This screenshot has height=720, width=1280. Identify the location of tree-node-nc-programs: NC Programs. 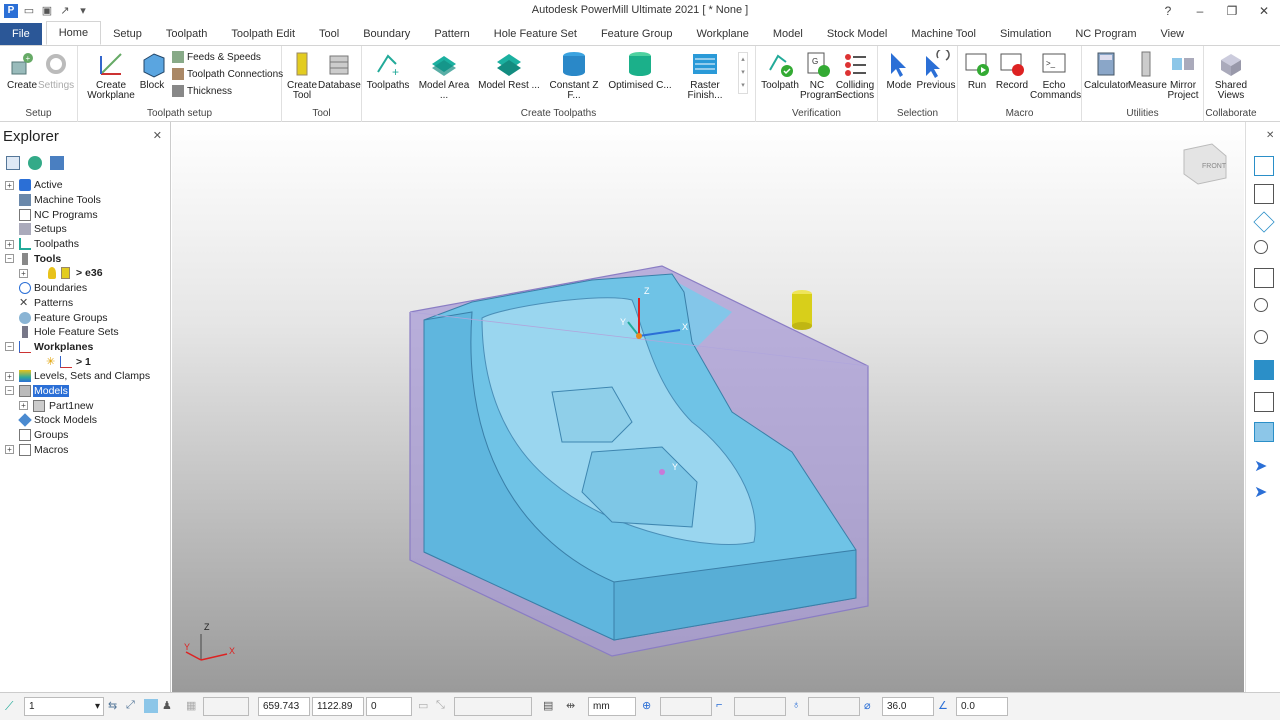
(85, 214).